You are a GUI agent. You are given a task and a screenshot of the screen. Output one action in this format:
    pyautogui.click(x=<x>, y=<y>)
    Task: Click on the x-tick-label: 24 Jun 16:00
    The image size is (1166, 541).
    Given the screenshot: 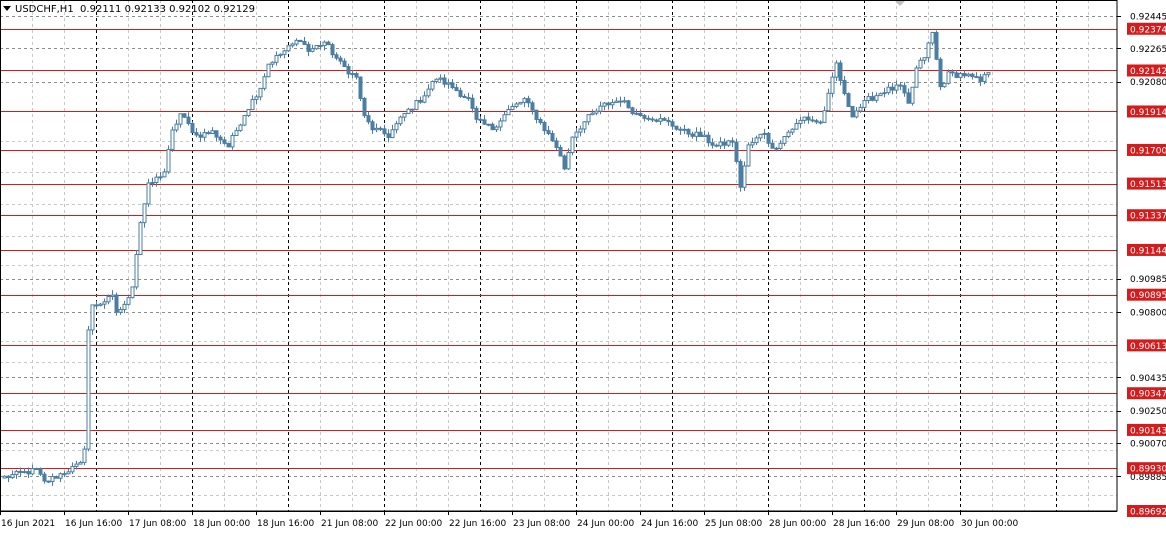 What is the action you would take?
    pyautogui.click(x=669, y=524)
    